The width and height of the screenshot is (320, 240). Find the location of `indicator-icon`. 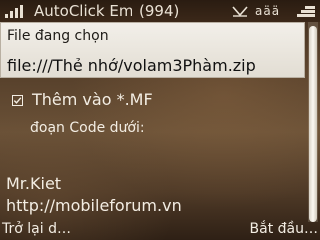

indicator-icon is located at coordinates (240, 11).